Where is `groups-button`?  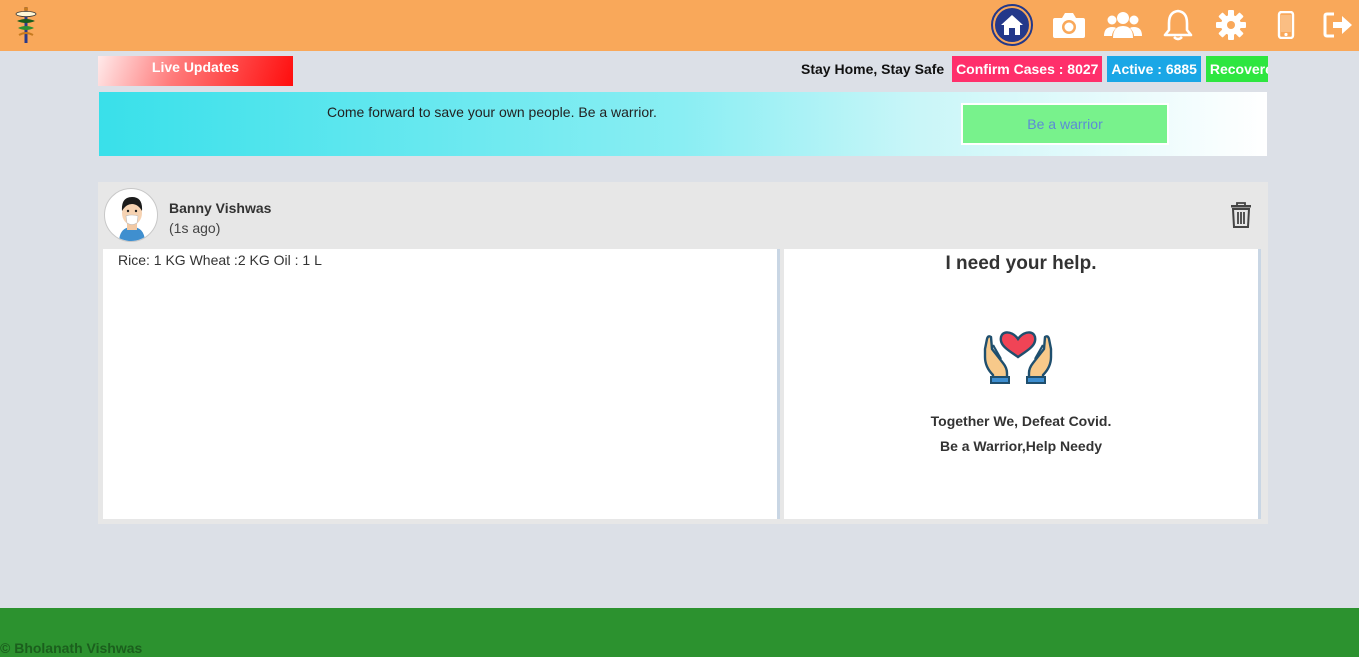
groups-button is located at coordinates (1123, 25).